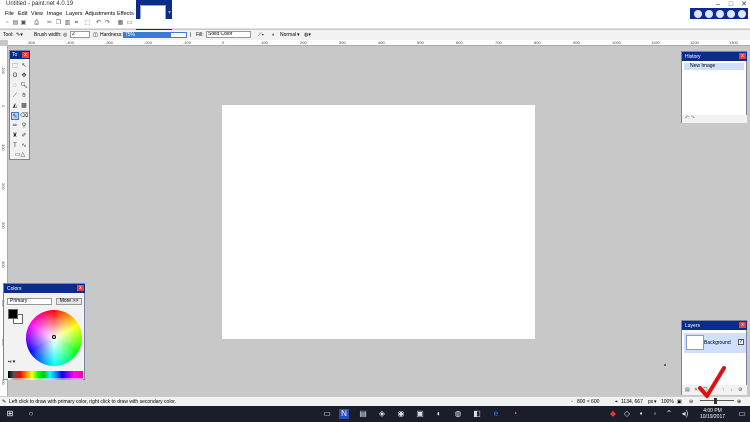 The image size is (750, 422). I want to click on primary-color-swatch, so click(13, 314).